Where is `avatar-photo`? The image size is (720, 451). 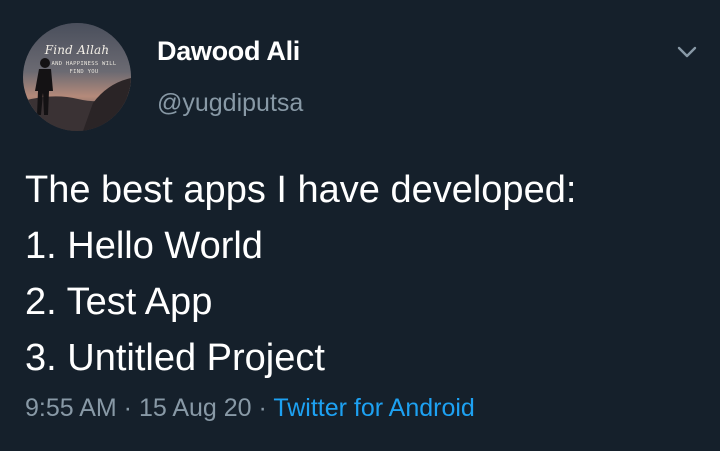
avatar-photo is located at coordinates (77, 77).